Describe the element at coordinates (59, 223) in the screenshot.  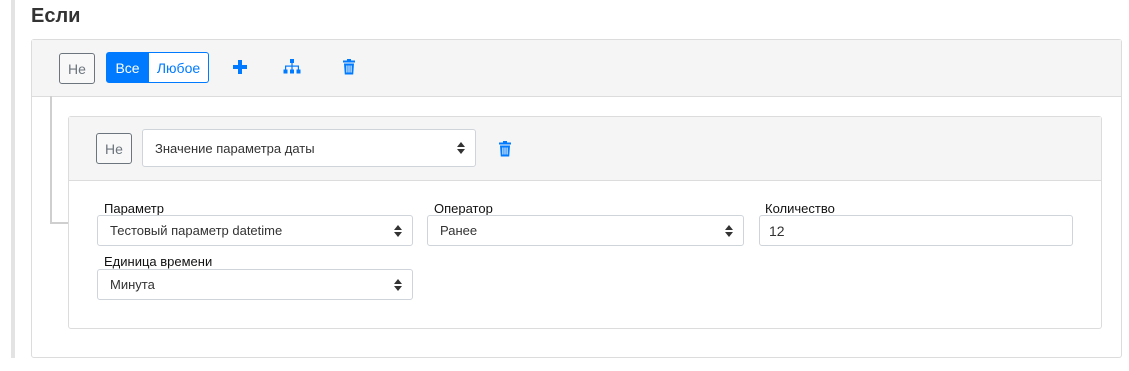
I see `tree-connector-horizontal` at that location.